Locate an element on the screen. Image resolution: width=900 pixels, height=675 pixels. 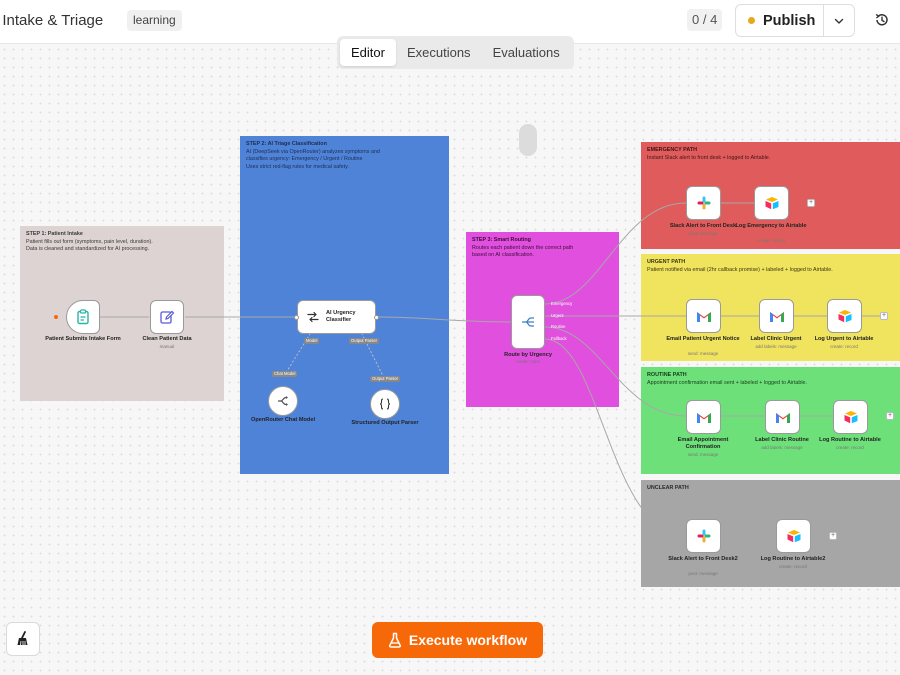
edit-icon is located at coordinates (167, 317).